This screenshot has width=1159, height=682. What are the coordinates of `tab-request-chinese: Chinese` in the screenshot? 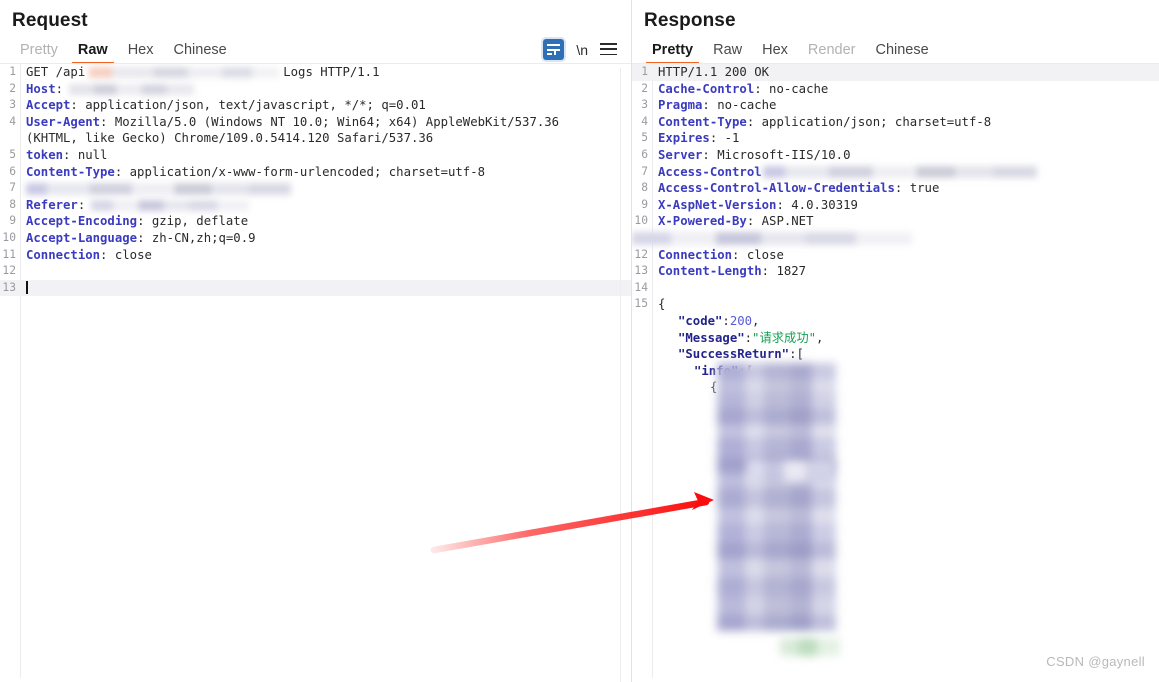 It's located at (200, 52).